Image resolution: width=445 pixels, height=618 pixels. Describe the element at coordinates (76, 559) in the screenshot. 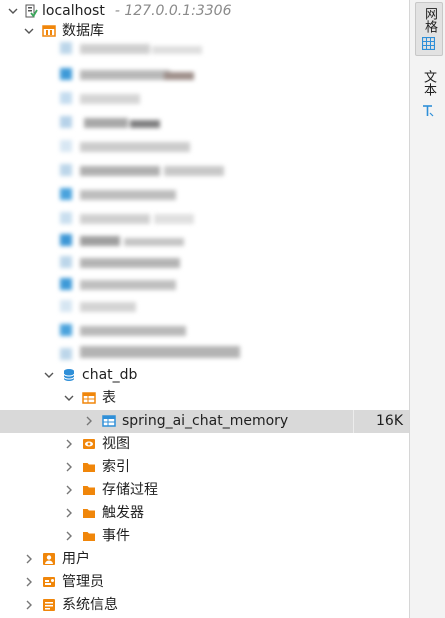

I see `users-label: 用户` at that location.